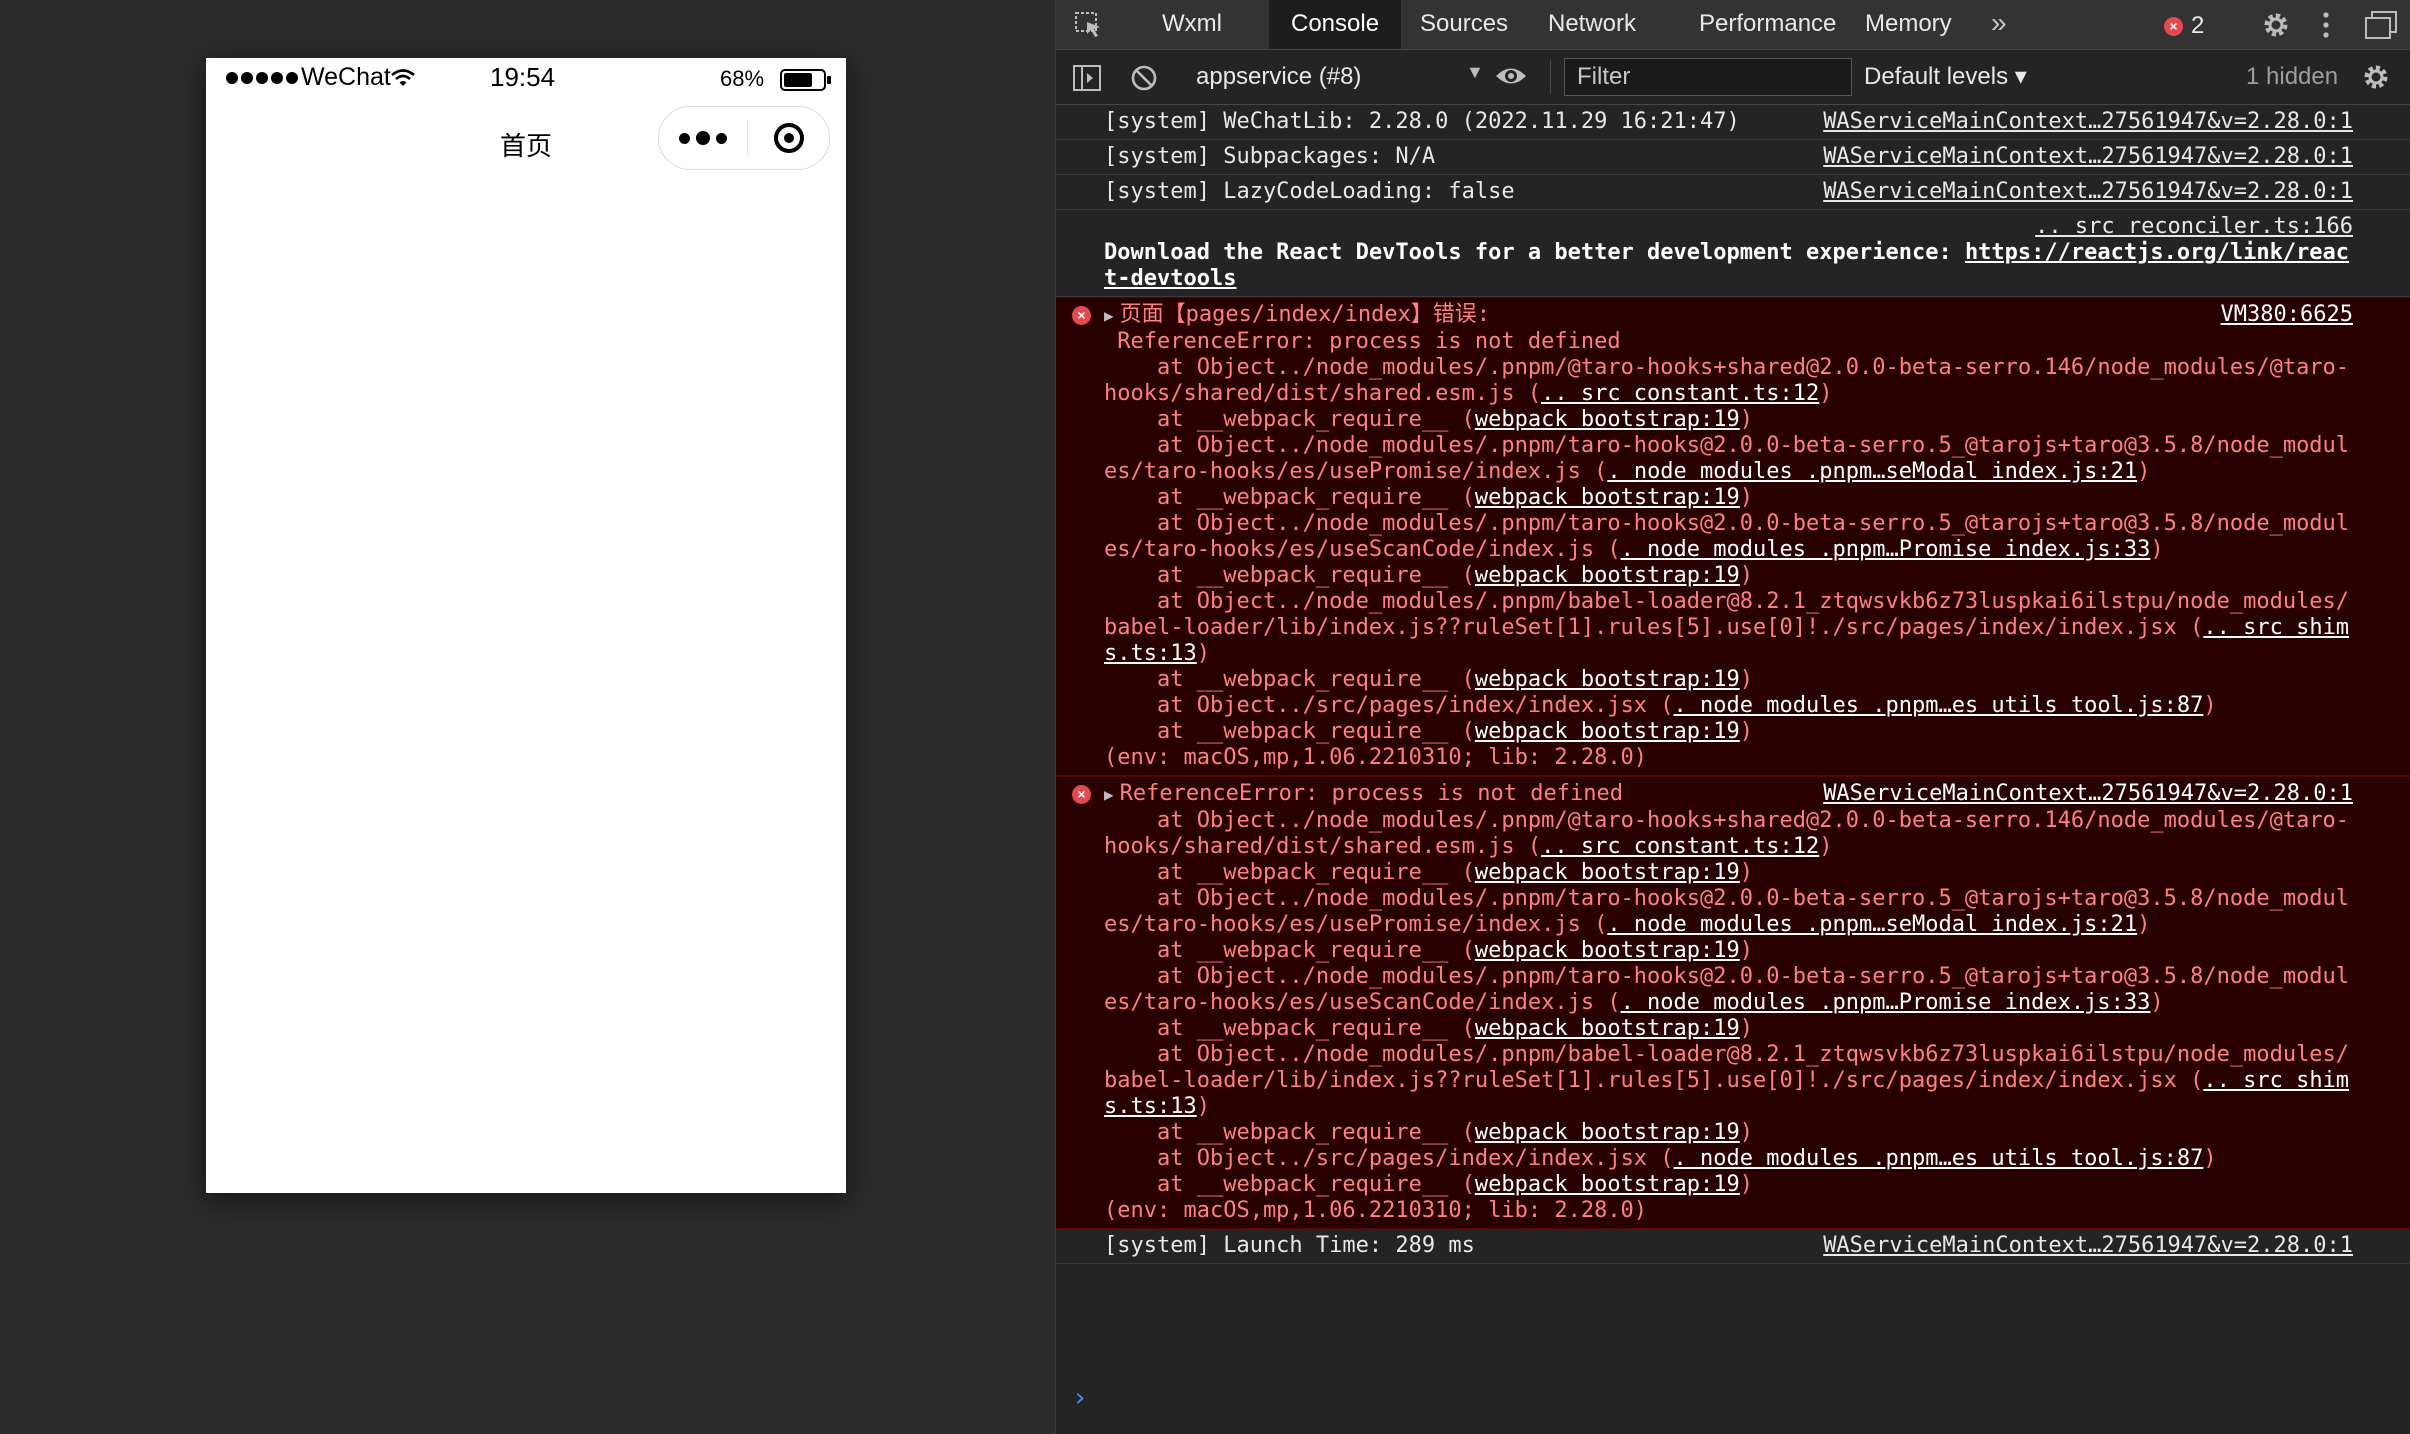 This screenshot has width=2410, height=1434. Describe the element at coordinates (1511, 76) in the screenshot. I see `live-expression-eye-icon` at that location.